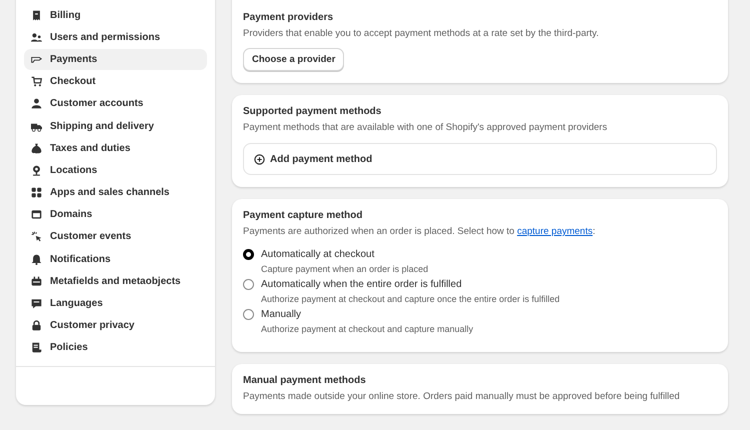 The image size is (750, 430). Describe the element at coordinates (115, 348) in the screenshot. I see `sidebar-item: Policies` at that location.